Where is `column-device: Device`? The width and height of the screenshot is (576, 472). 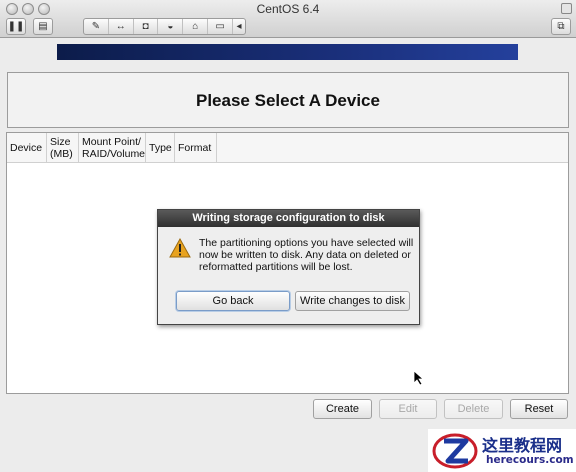 column-device: Device is located at coordinates (27, 147).